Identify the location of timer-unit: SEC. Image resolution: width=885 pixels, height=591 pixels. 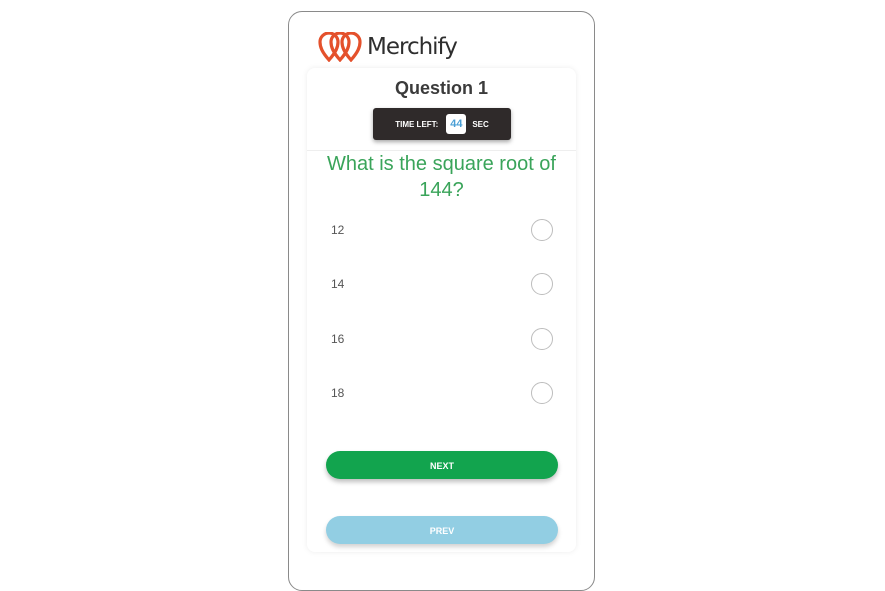
(480, 124).